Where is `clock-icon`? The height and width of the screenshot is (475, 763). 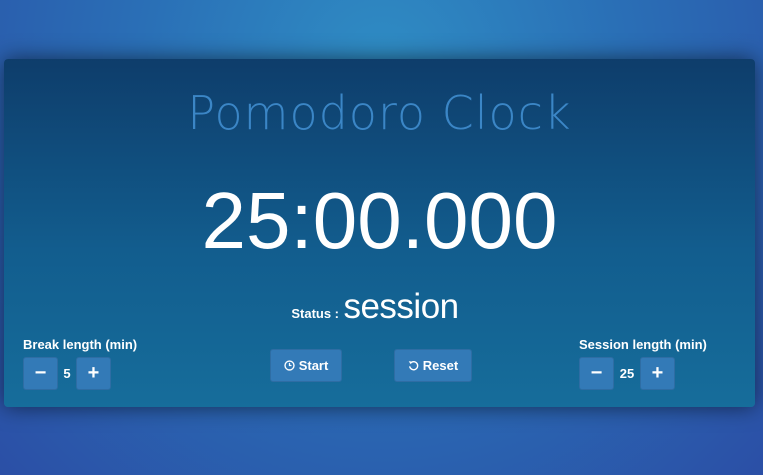 clock-icon is located at coordinates (289, 365).